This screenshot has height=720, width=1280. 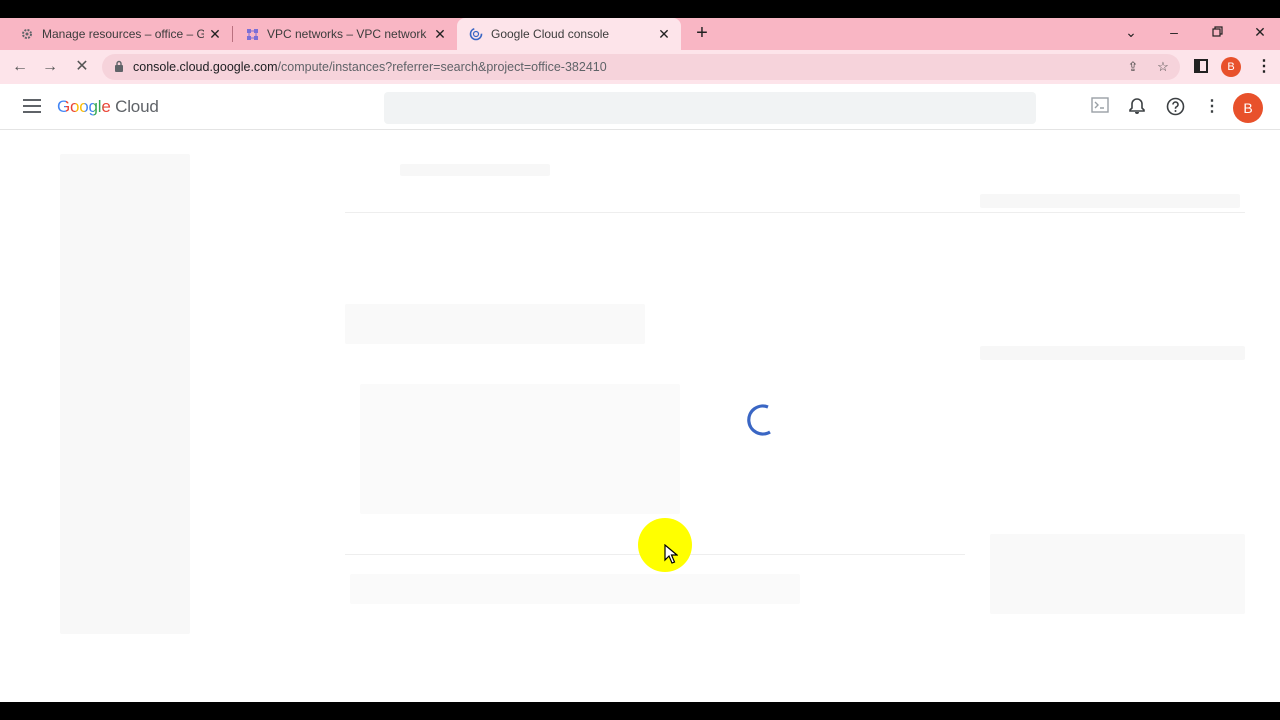 What do you see at coordinates (1175, 107) in the screenshot?
I see `help-icon` at bounding box center [1175, 107].